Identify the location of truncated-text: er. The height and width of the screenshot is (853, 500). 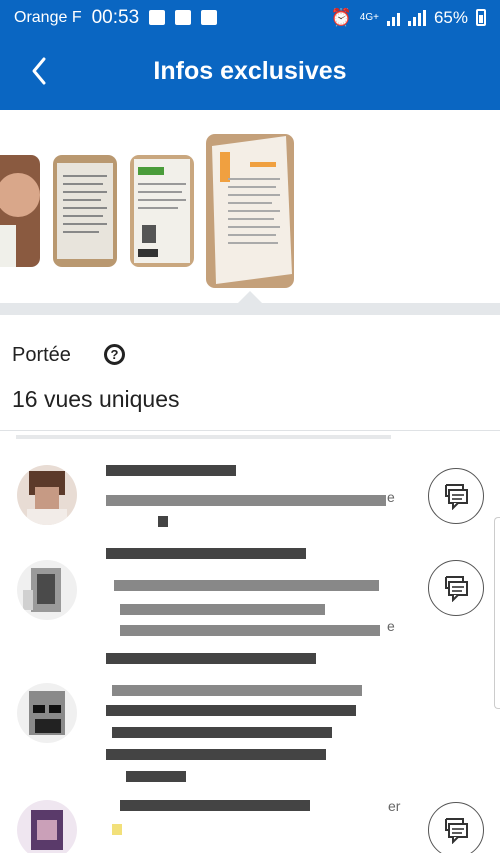
(394, 806).